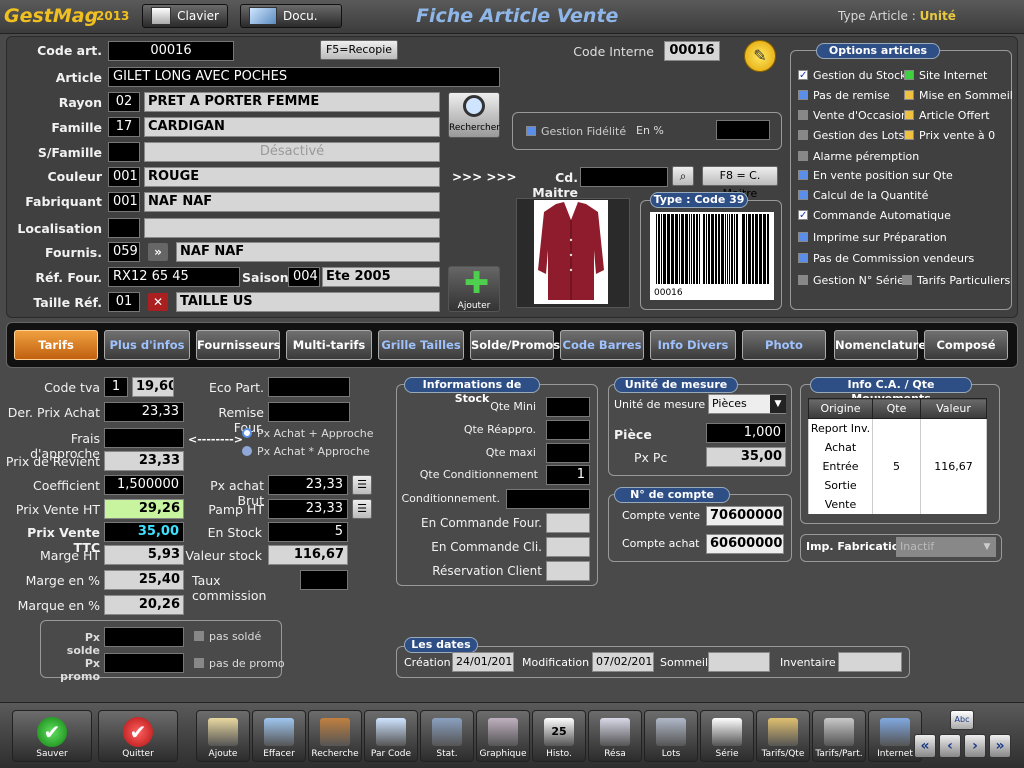  What do you see at coordinates (335, 736) in the screenshot?
I see `recherche-button: Recherche` at bounding box center [335, 736].